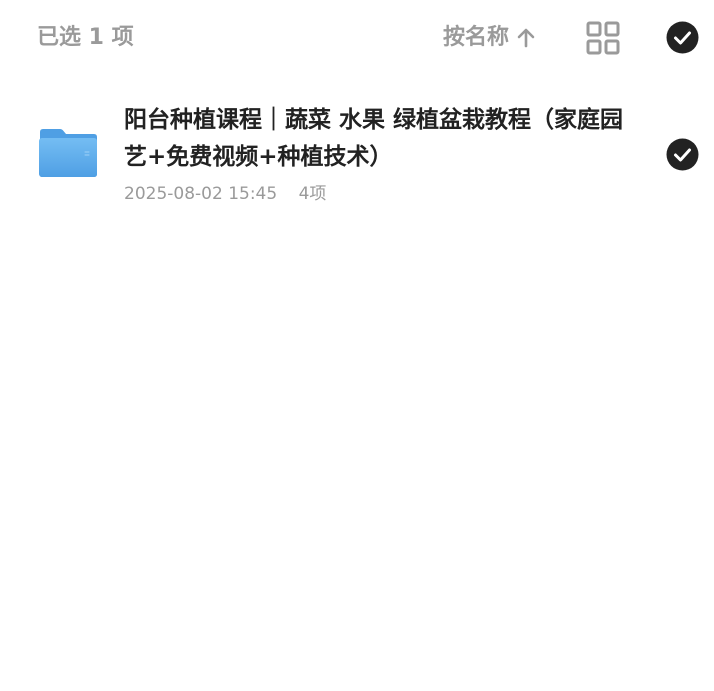 This screenshot has width=714, height=691. Describe the element at coordinates (312, 194) in the screenshot. I see `file-item-count: 4项` at that location.